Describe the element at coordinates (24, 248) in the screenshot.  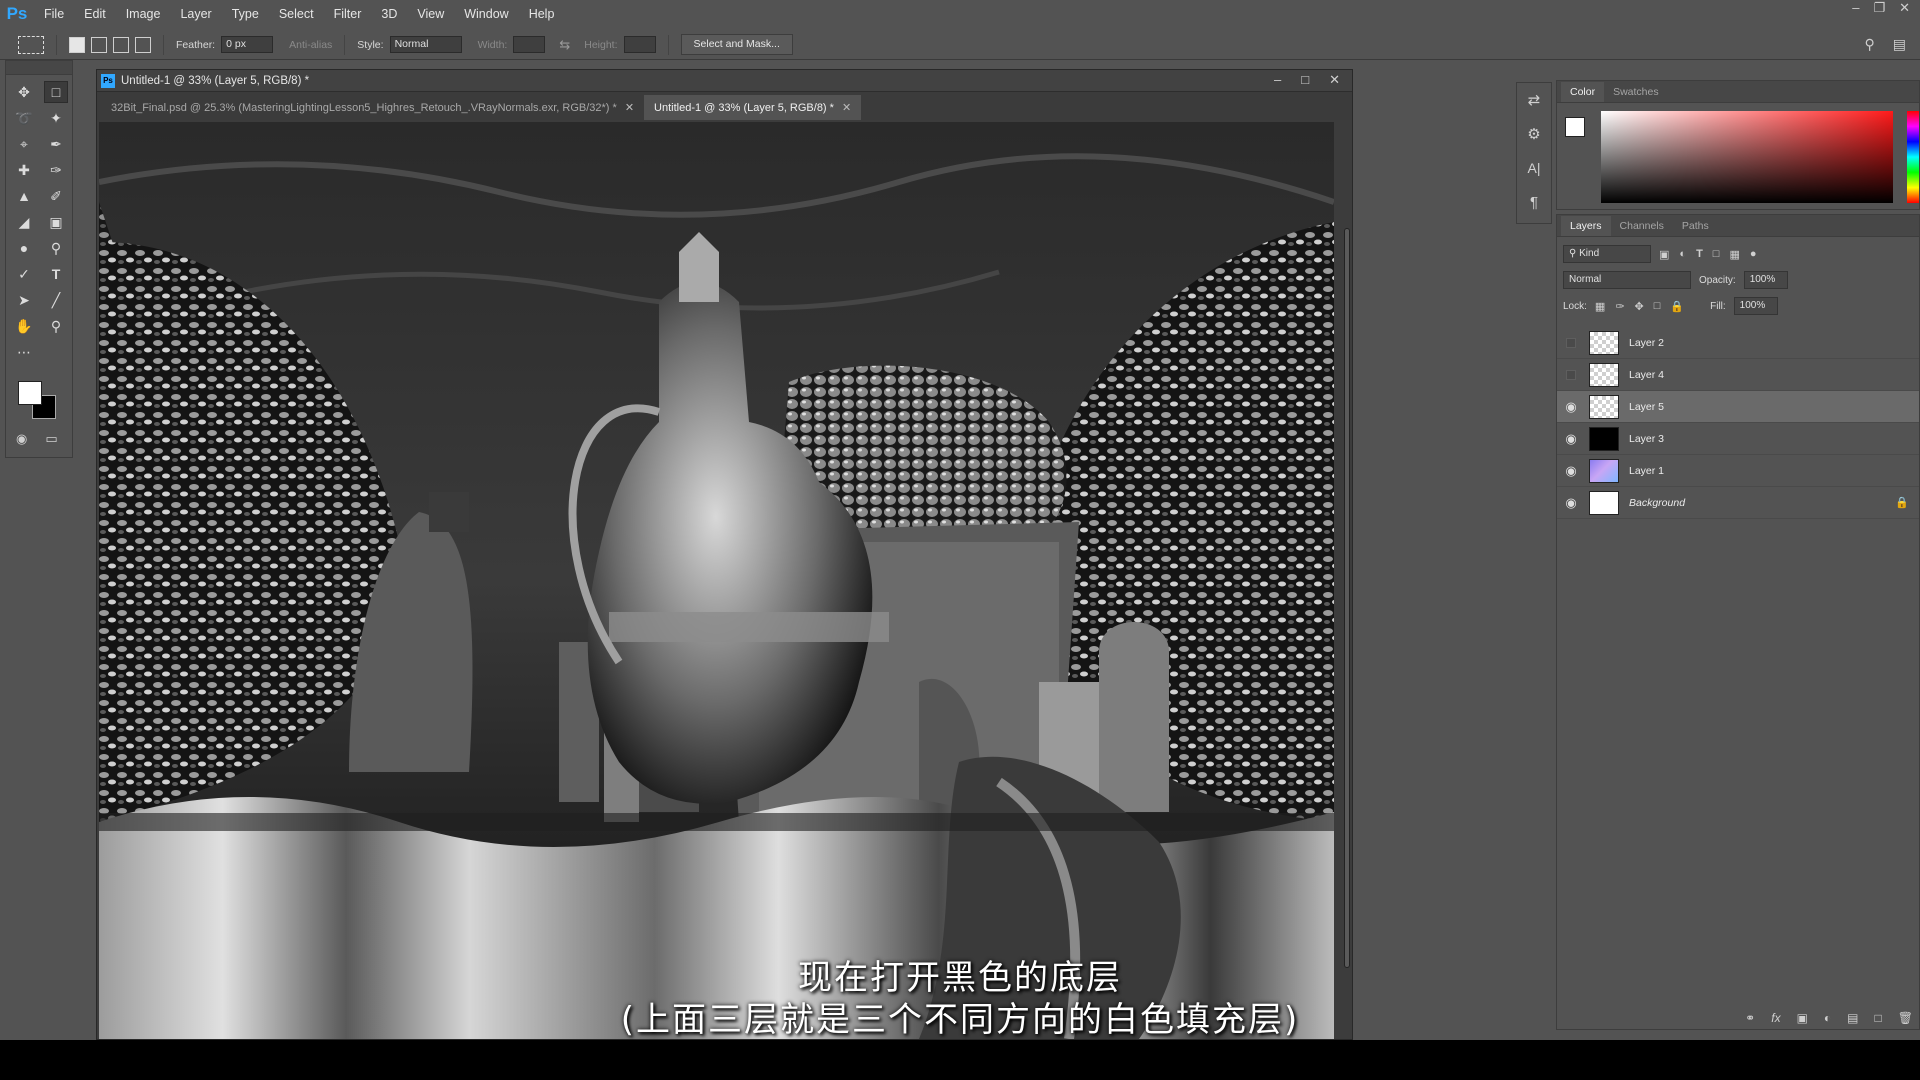
I see `blur-tool-icon: ●` at that location.